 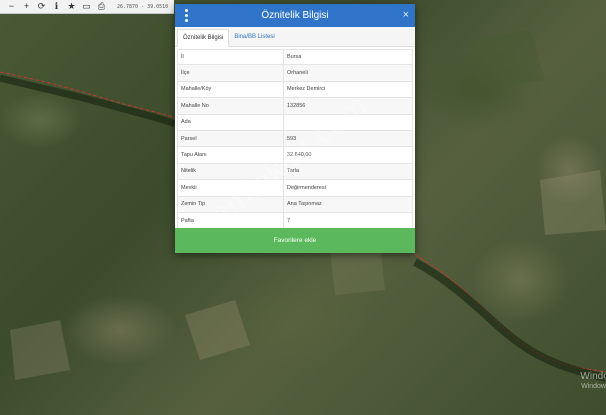 I want to click on map-toolbar: − + ⟳ ℹ ★ ▭ ⎙ 26.7870 - 39.0510, so click(x=87, y=7).